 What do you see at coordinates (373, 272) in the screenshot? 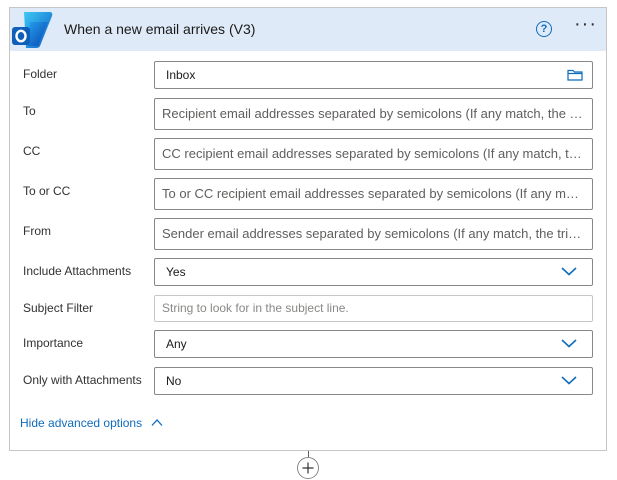
I see `include-attachments-dropdown: Yes` at bounding box center [373, 272].